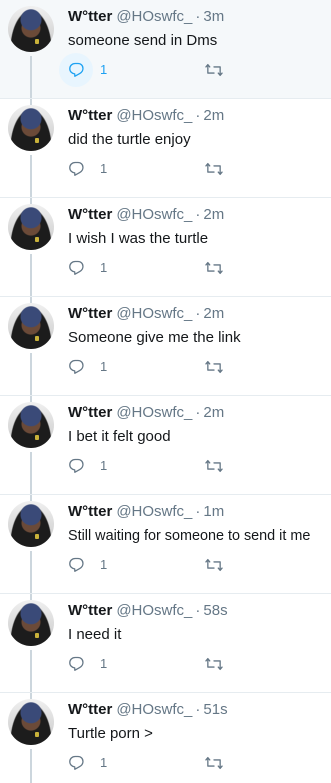 Image resolution: width=331 pixels, height=783 pixels. I want to click on tweet: W°tter @HOswfc_ · 3m someone send in Dms 1, so click(165, 49).